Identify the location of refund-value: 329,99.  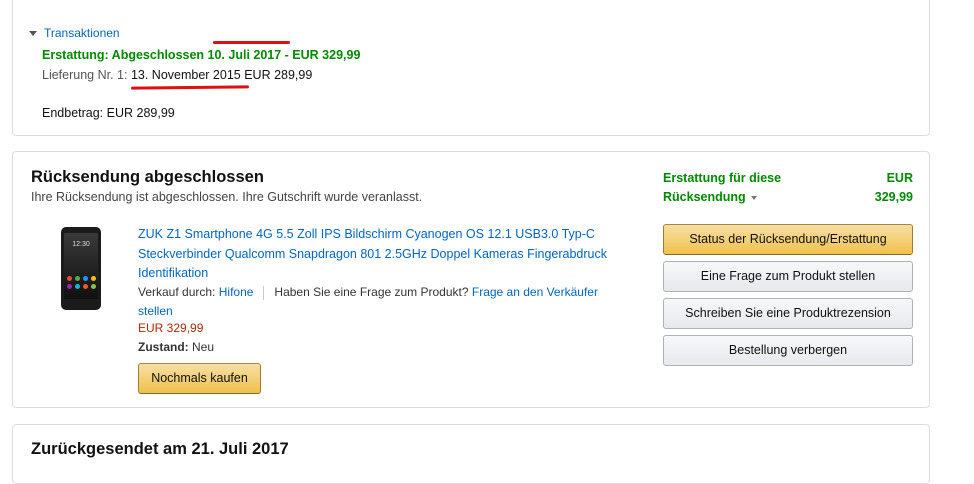
(893, 197).